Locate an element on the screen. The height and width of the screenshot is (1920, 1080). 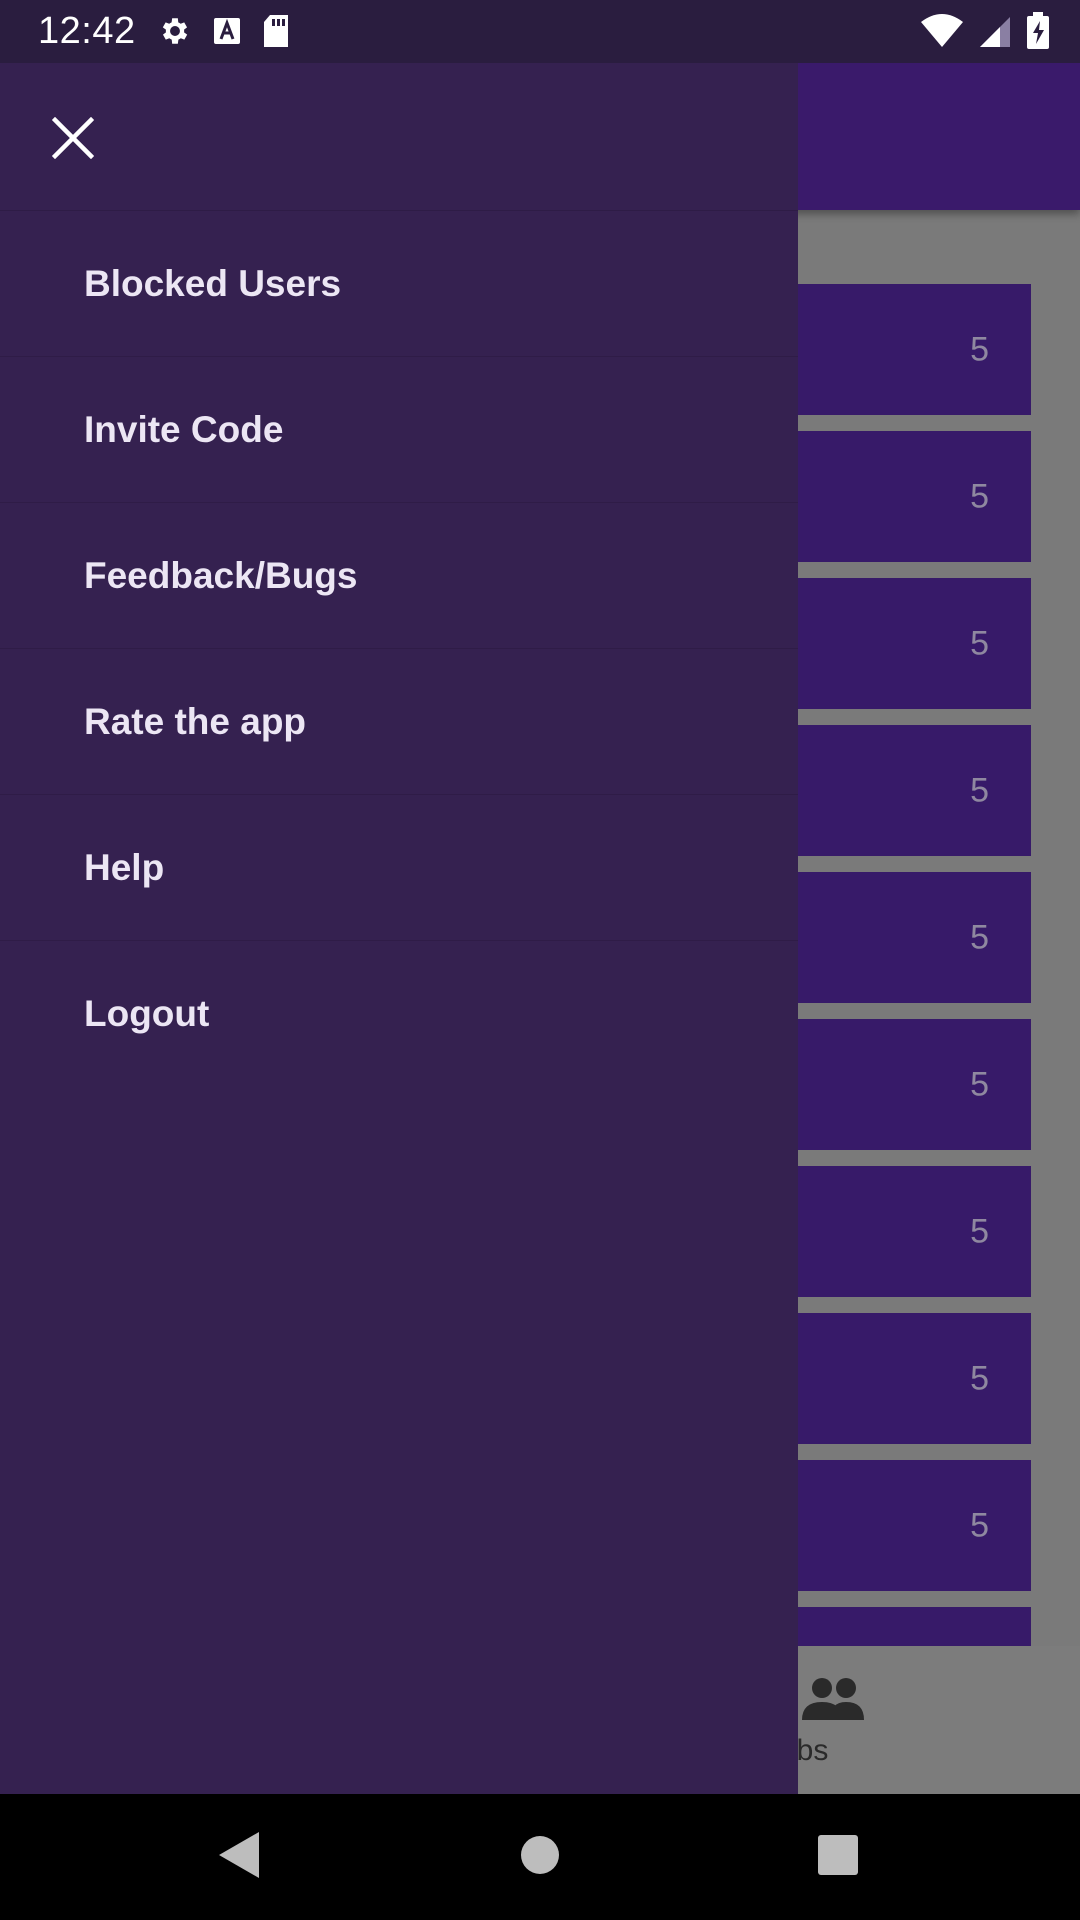
drawer-header is located at coordinates (399, 137).